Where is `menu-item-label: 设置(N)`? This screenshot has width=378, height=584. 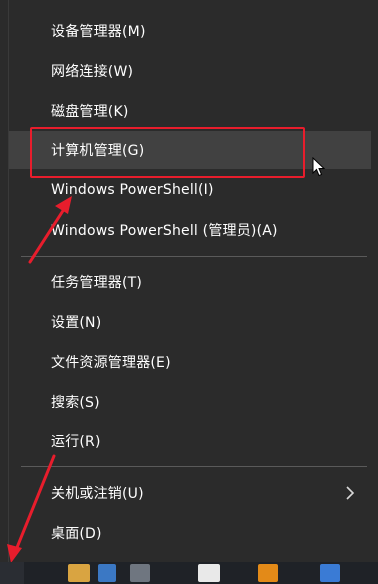 menu-item-label: 设置(N) is located at coordinates (76, 323).